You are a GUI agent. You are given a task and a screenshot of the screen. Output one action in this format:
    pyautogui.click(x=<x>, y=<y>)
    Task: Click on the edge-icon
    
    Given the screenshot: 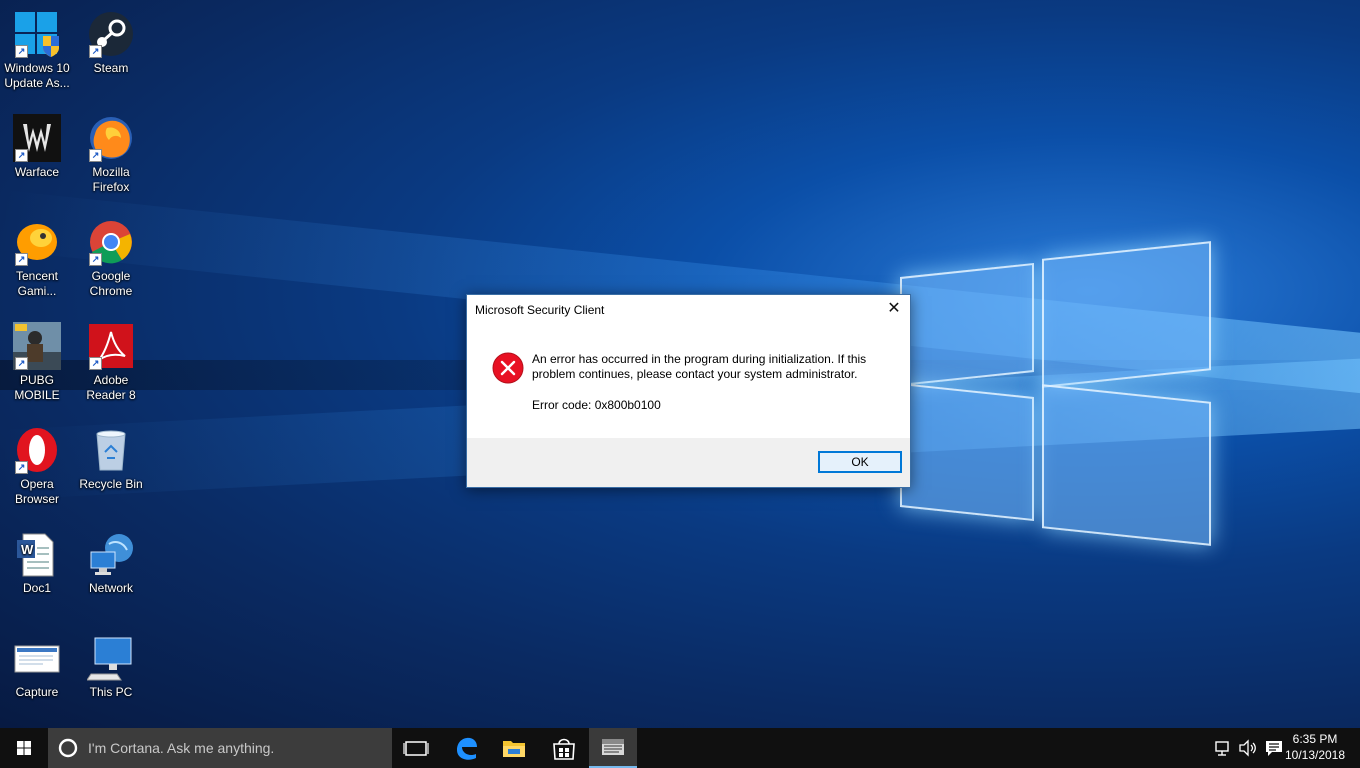 What is the action you would take?
    pyautogui.click(x=467, y=748)
    